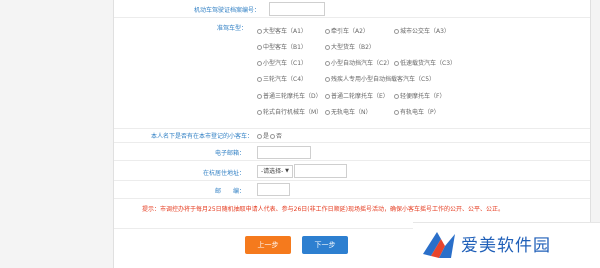 The height and width of the screenshot is (268, 600). What do you see at coordinates (325, 245) in the screenshot?
I see `next-button: 下一步` at bounding box center [325, 245].